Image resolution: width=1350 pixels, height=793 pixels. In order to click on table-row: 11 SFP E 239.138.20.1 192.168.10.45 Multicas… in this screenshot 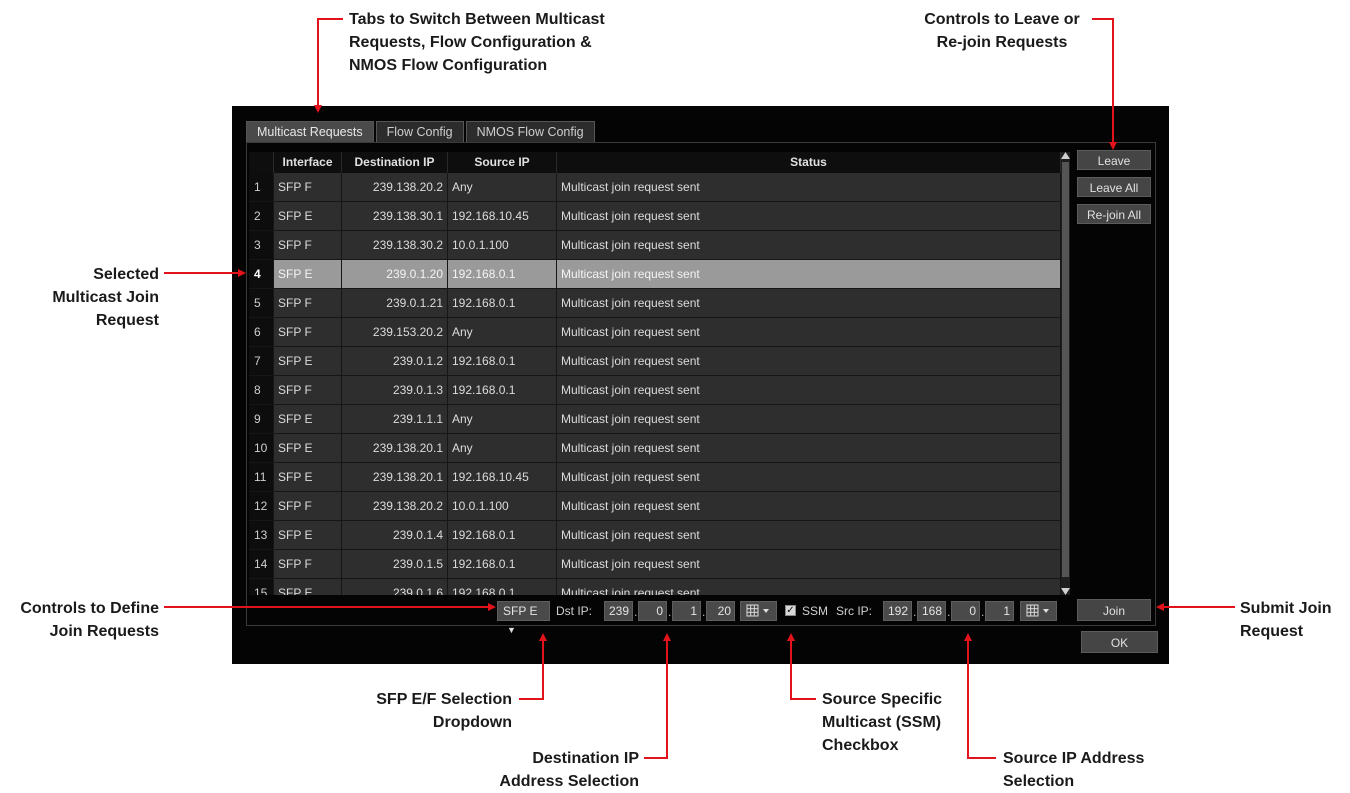, I will do `click(655, 477)`.